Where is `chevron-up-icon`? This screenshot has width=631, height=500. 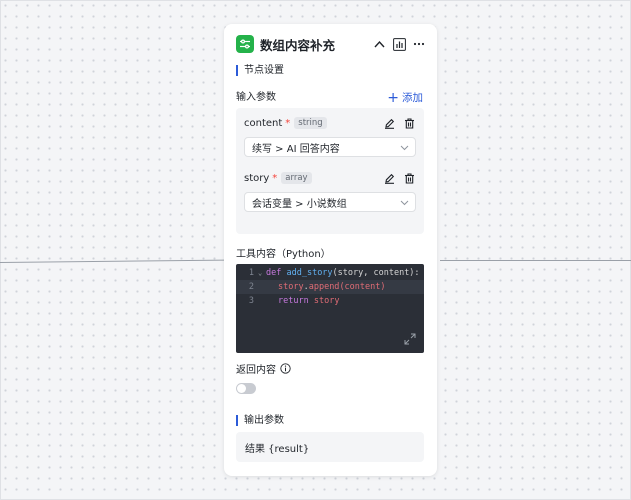 chevron-up-icon is located at coordinates (379, 44).